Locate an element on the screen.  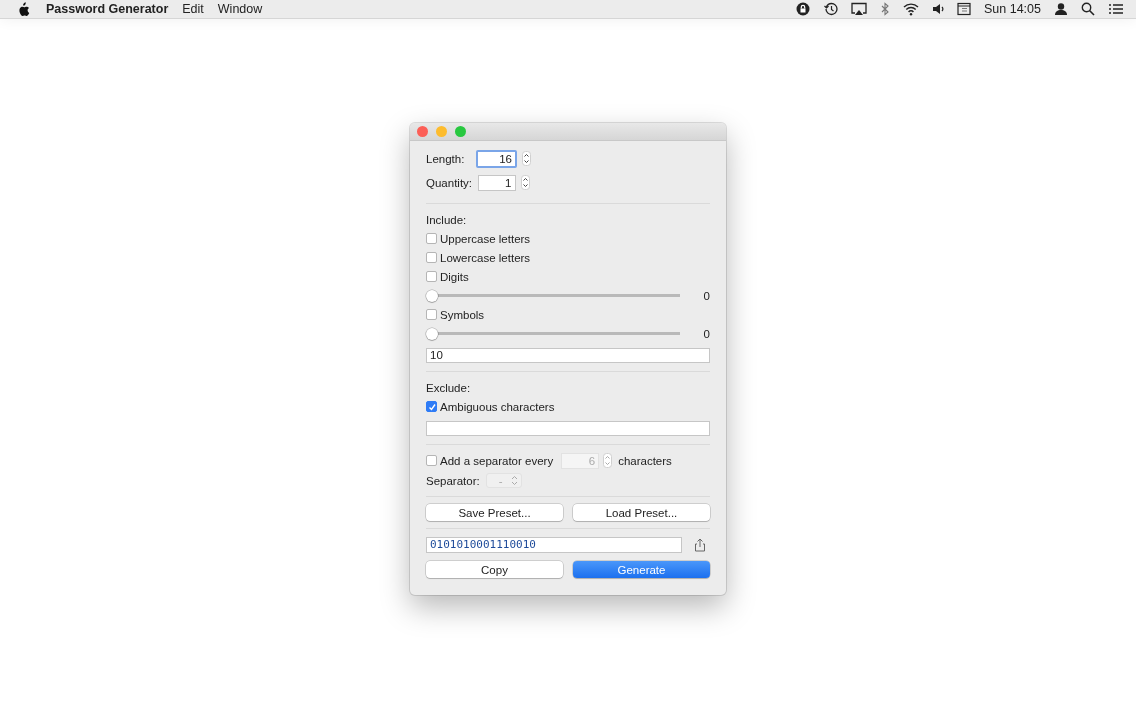
password-output-field: 0101010001110010 is located at coordinates (554, 544).